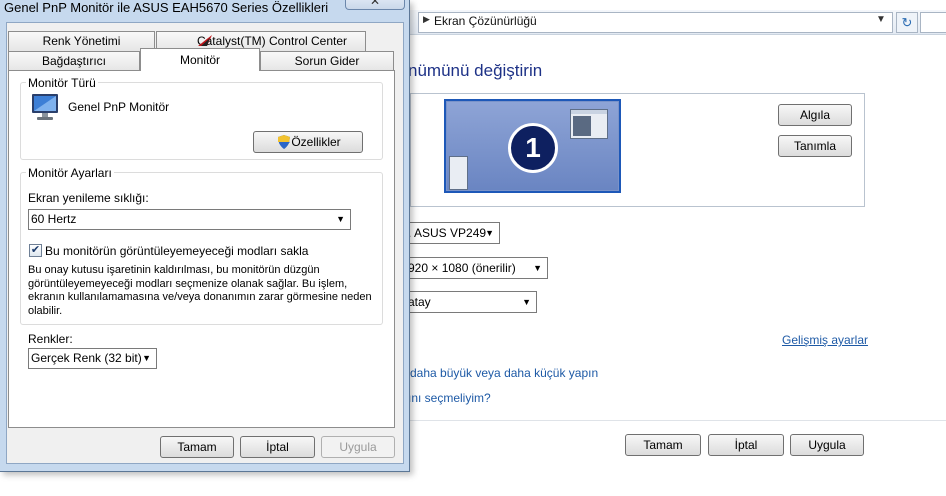  What do you see at coordinates (501, 373) in the screenshot?
I see `text-size-link: i daha büyük veya daha küçük yapın` at bounding box center [501, 373].